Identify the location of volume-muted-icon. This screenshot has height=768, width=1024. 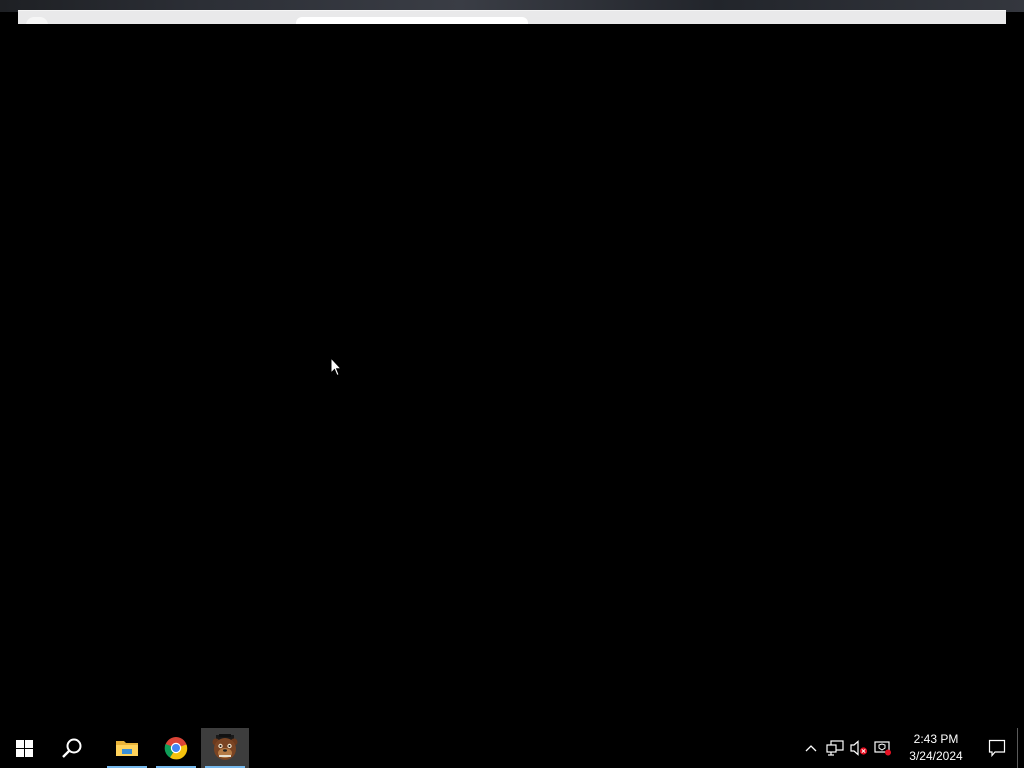
(859, 748).